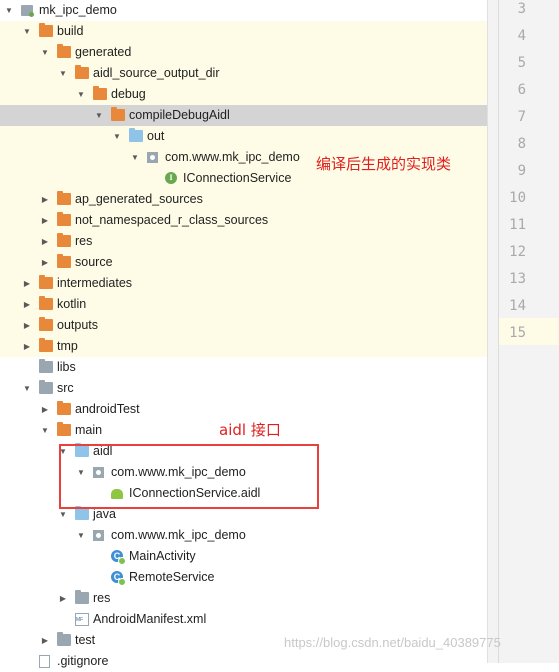 This screenshot has width=559, height=672. I want to click on tree-row-label: tmp, so click(67, 346).